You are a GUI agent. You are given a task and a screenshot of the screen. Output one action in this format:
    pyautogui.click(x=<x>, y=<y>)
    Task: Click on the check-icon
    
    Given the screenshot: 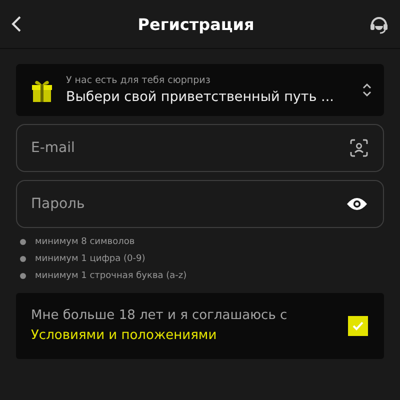 What is the action you would take?
    pyautogui.click(x=358, y=326)
    